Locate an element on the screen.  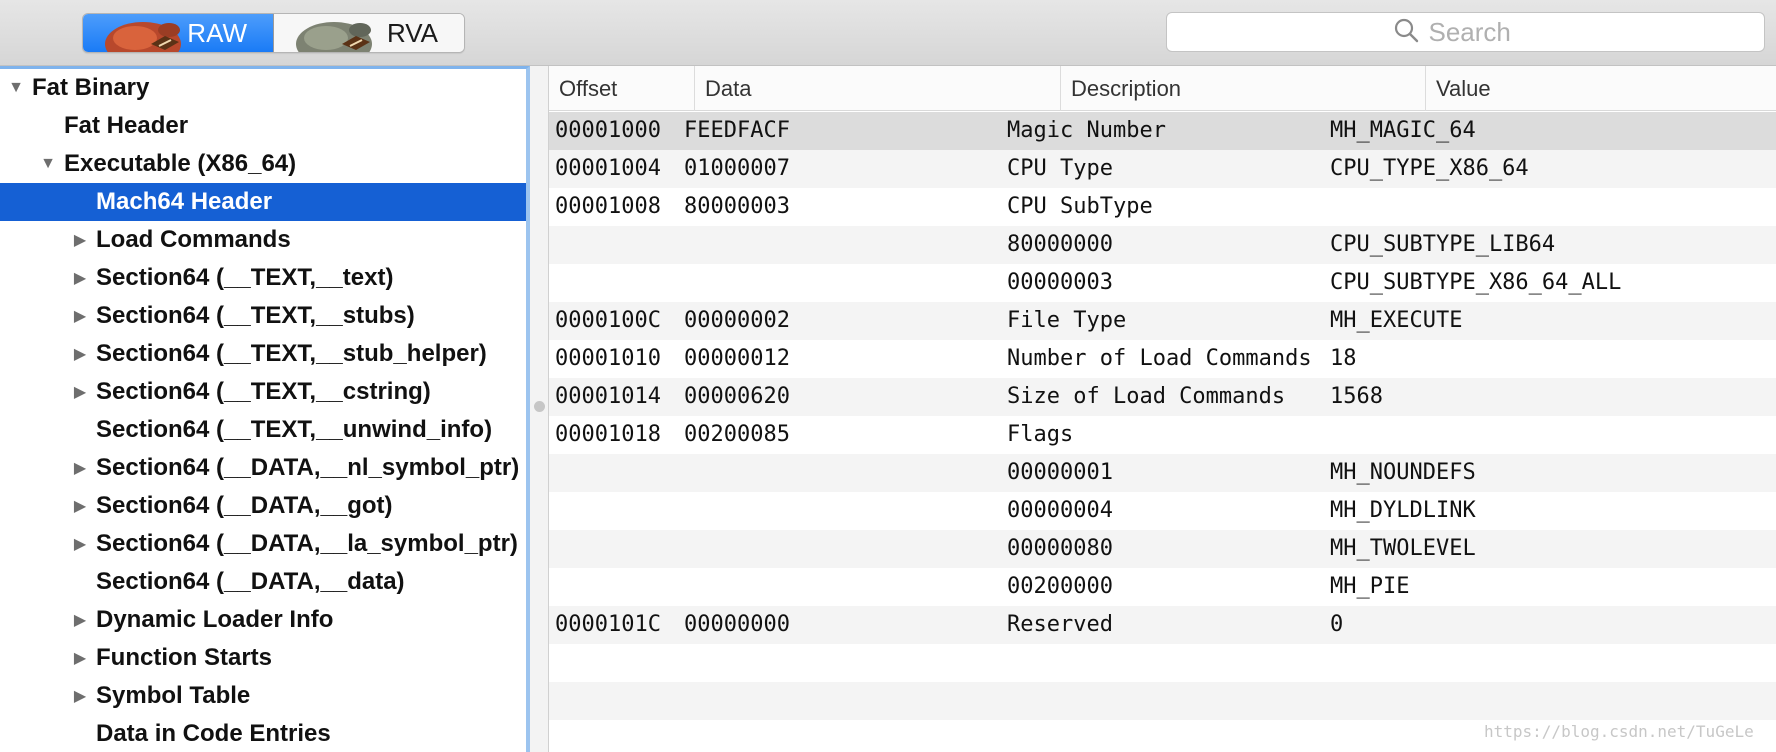
cell-description: Size of Load Commands is located at coordinates (1146, 396).